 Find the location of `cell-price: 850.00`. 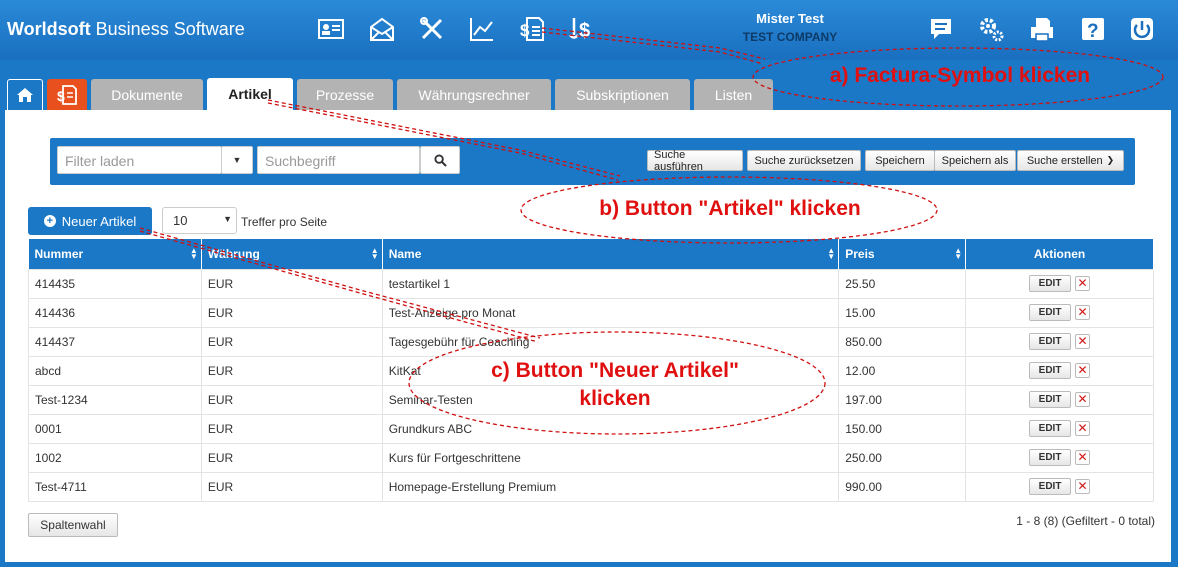

cell-price: 850.00 is located at coordinates (902, 341).